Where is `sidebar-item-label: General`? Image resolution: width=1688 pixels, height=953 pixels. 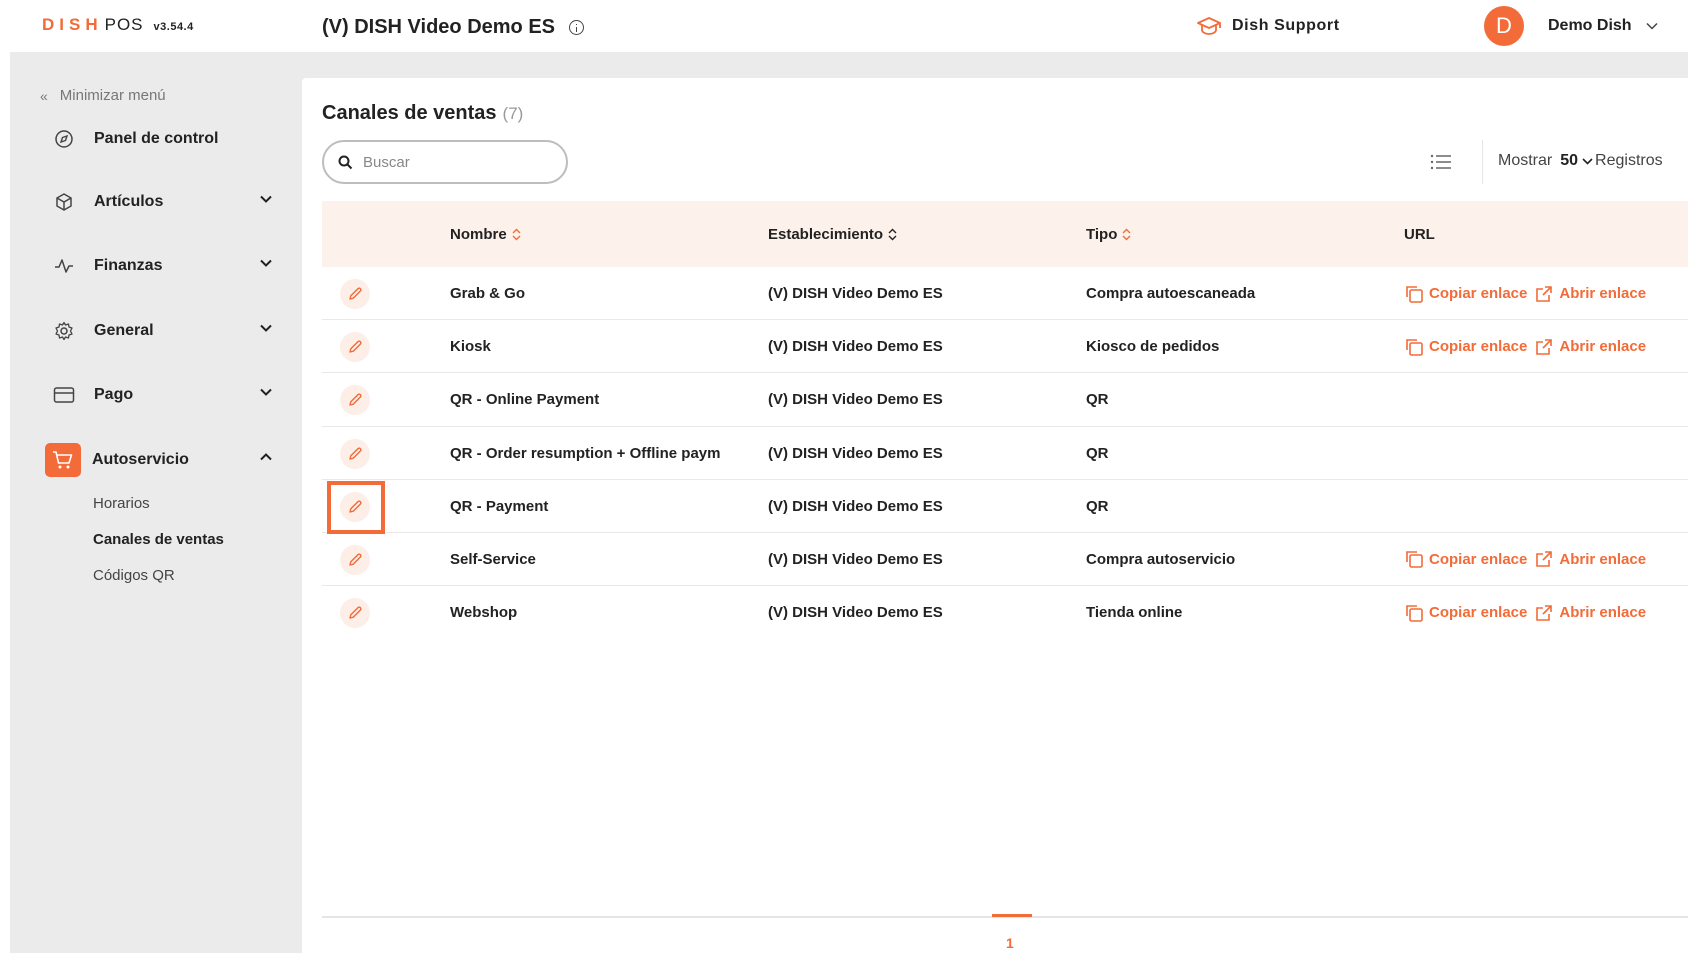 sidebar-item-label: General is located at coordinates (124, 330).